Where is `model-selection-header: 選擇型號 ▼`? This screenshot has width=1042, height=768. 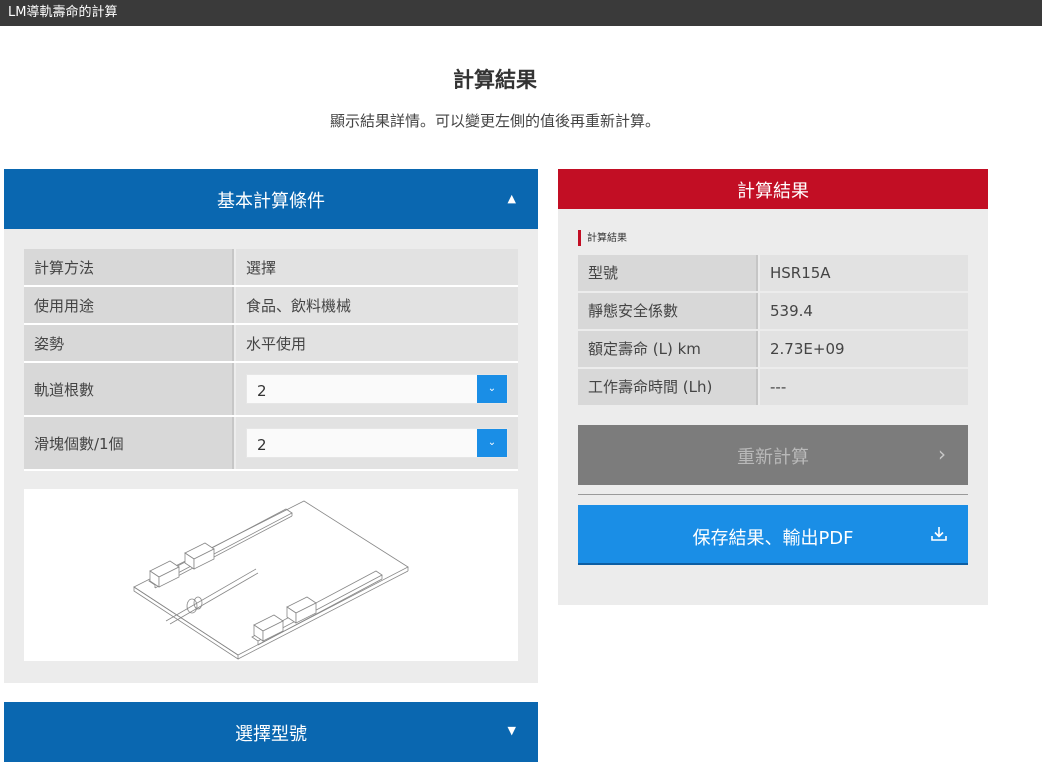
model-selection-header: 選擇型號 ▼ is located at coordinates (271, 732).